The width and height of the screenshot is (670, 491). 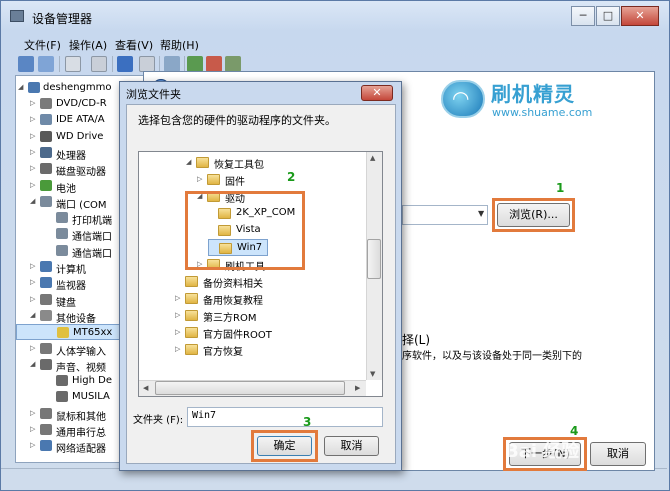 I want to click on scan-hardware-icon, so click(x=172, y=64).